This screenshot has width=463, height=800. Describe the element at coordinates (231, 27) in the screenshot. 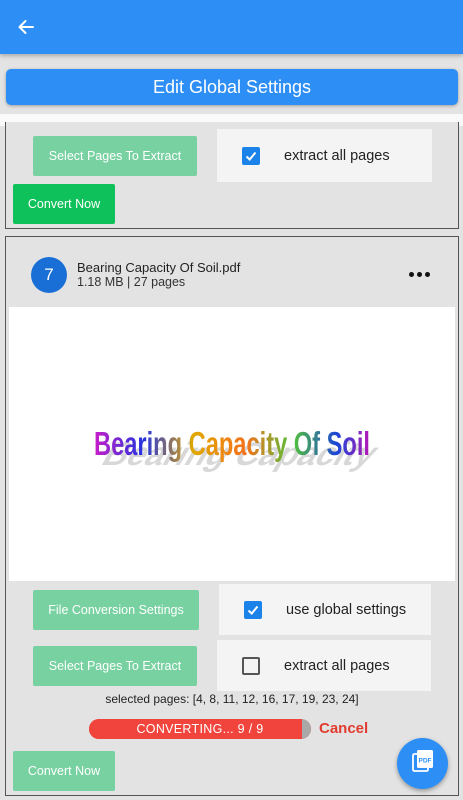

I see `app-bar` at that location.